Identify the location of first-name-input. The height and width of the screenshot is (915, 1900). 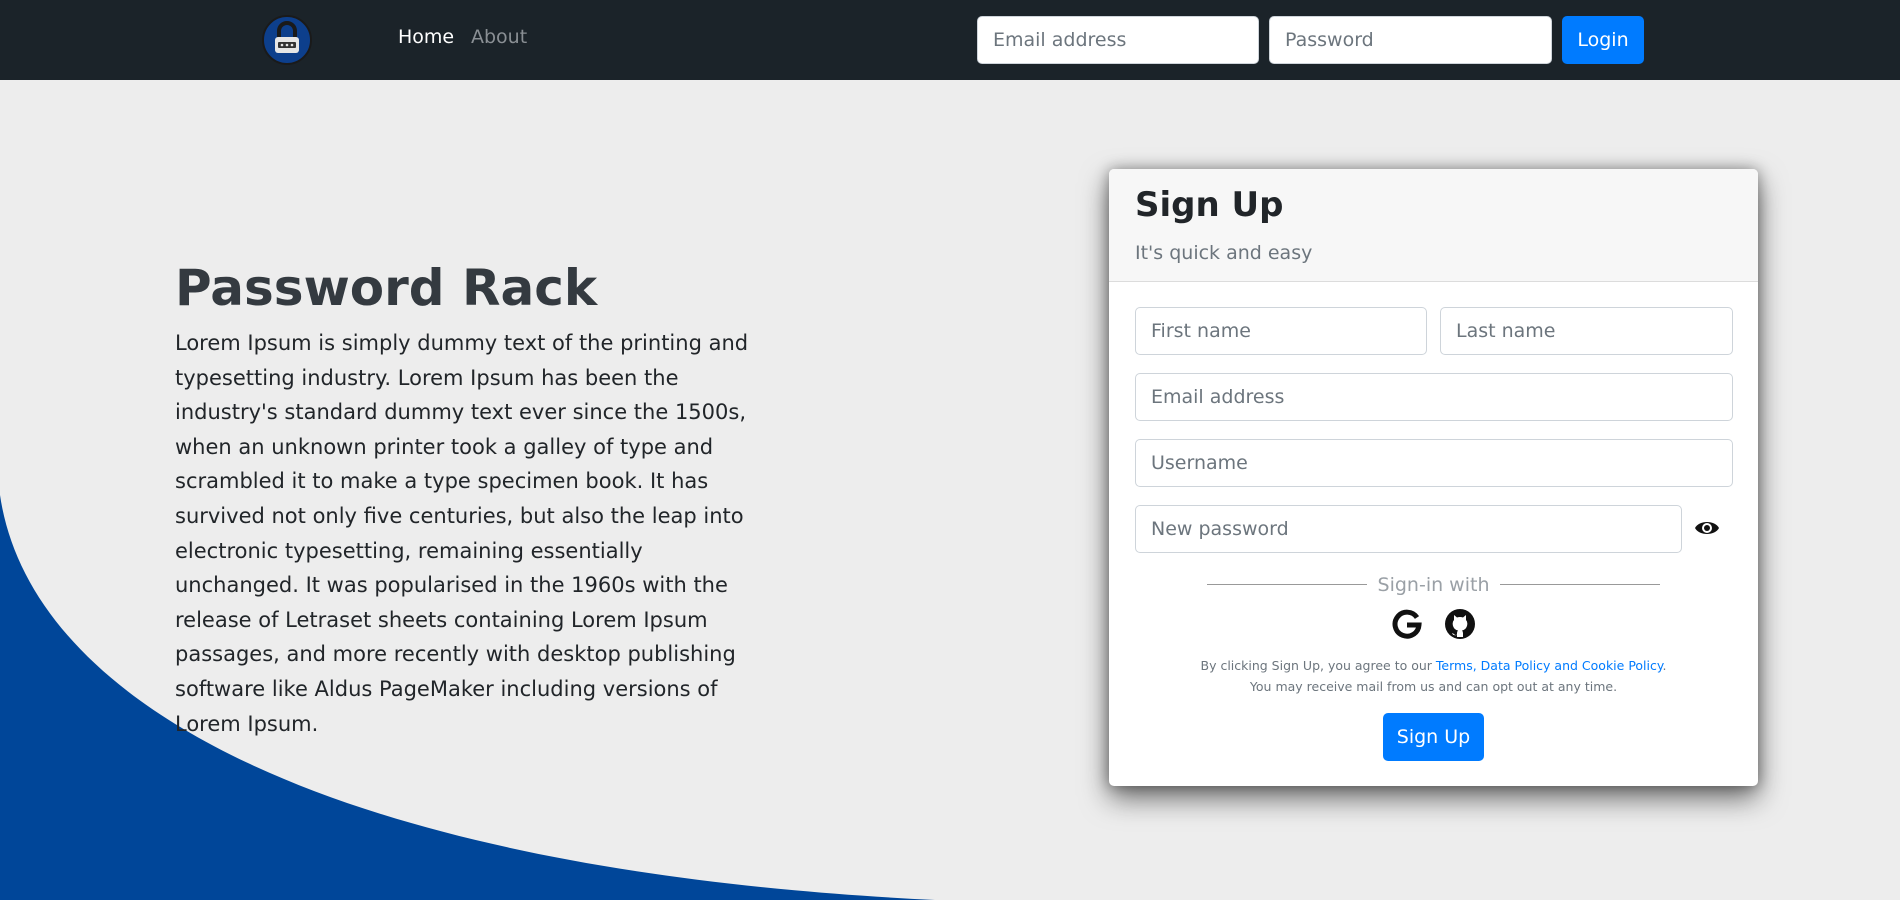
(1281, 331).